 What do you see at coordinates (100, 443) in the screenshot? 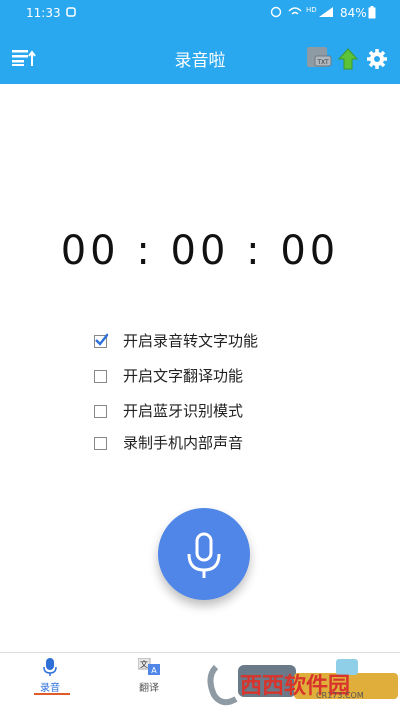
I see `checkbox-internal-audio` at bounding box center [100, 443].